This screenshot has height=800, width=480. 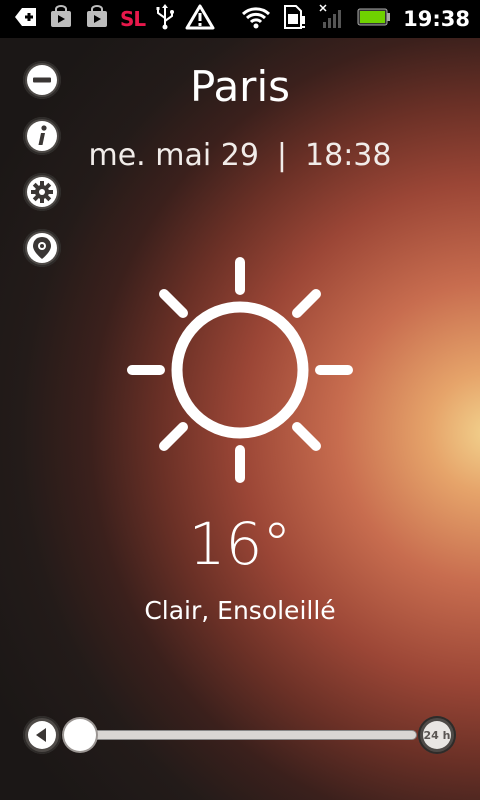 What do you see at coordinates (173, 155) in the screenshot?
I see `date-label: me. mai 29` at bounding box center [173, 155].